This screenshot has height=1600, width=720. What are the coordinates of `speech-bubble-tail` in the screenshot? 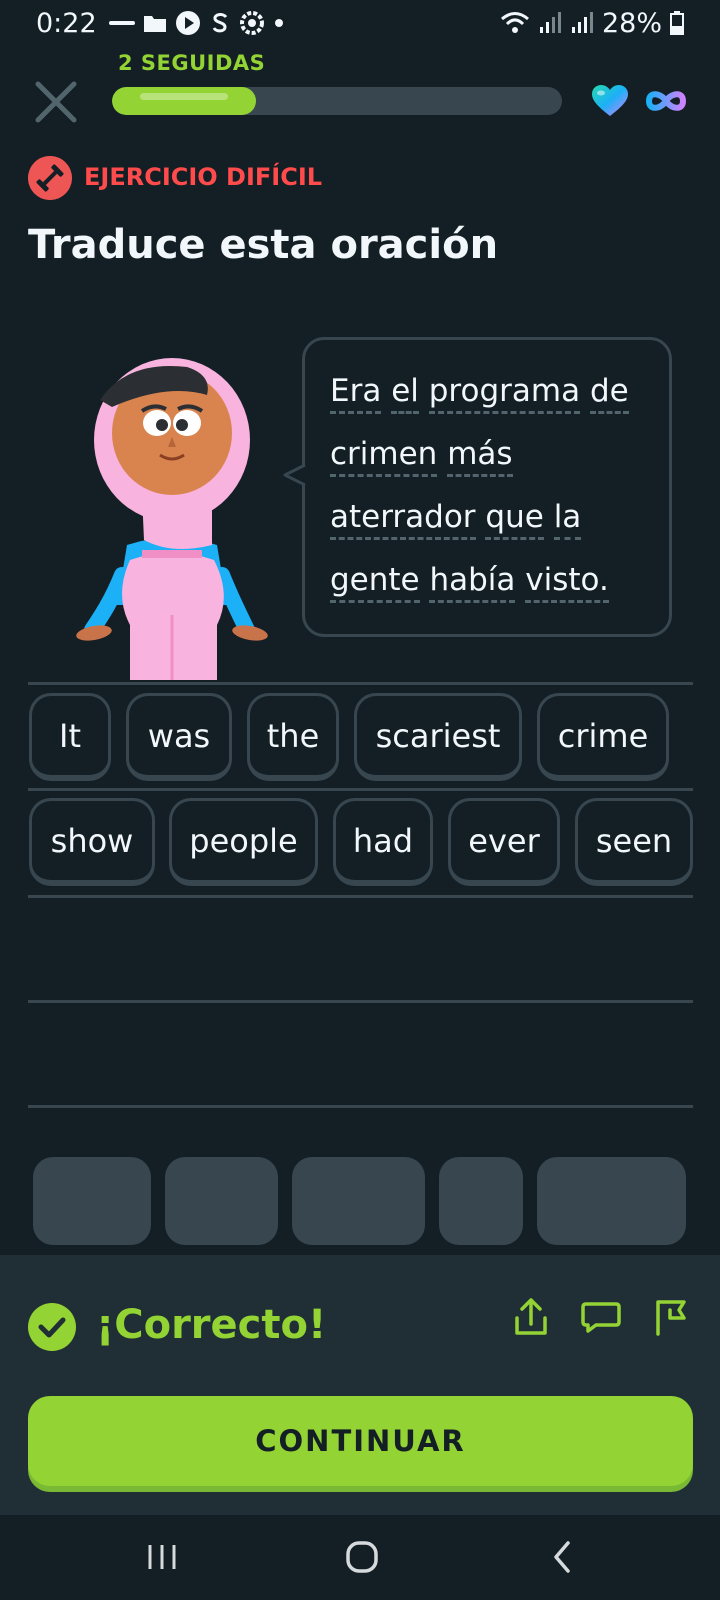 It's located at (294, 475).